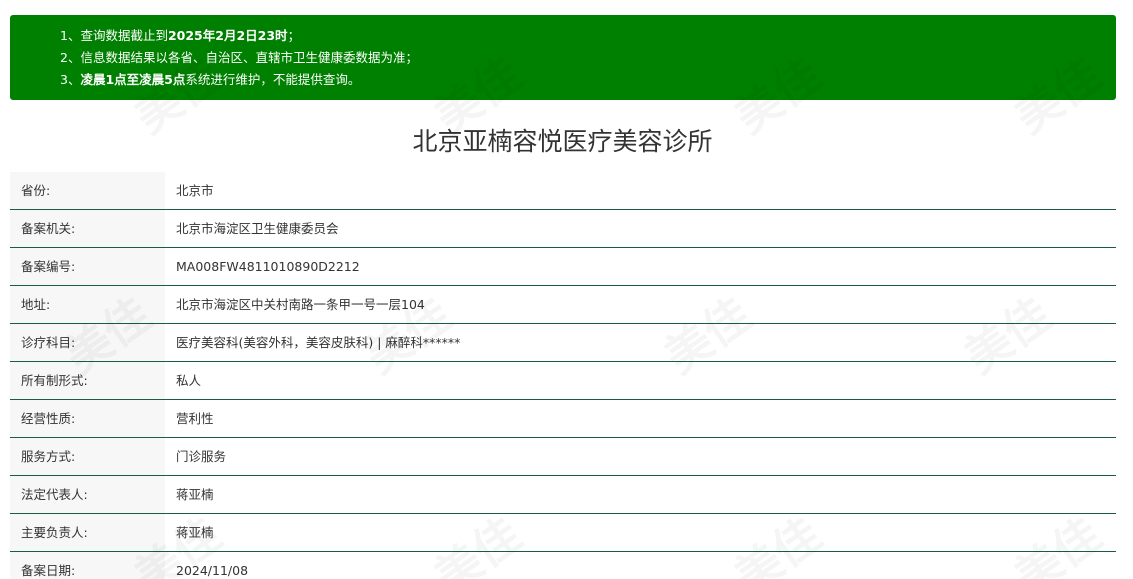 This screenshot has height=579, width=1133. I want to click on info-label: 主要负责人:, so click(87, 532).